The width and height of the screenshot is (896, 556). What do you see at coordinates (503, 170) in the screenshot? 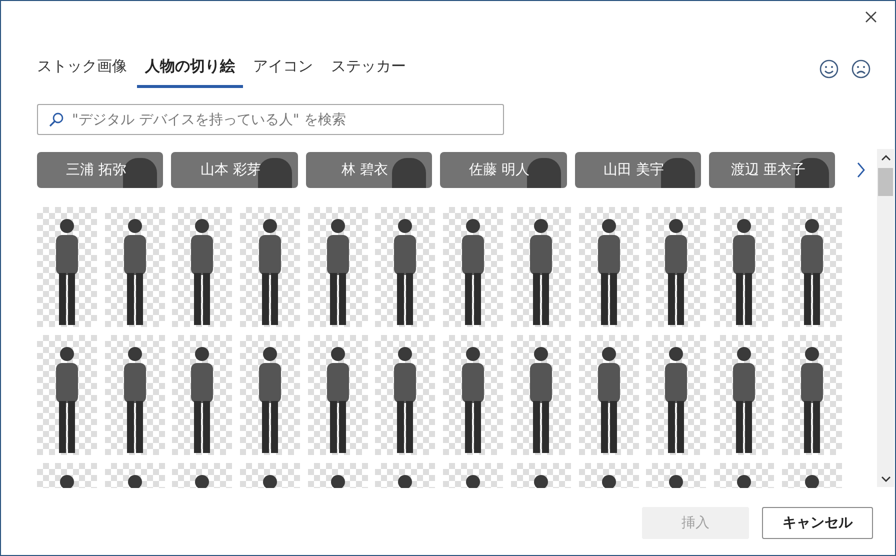
I see `person-chip: 佐藤 明人` at bounding box center [503, 170].